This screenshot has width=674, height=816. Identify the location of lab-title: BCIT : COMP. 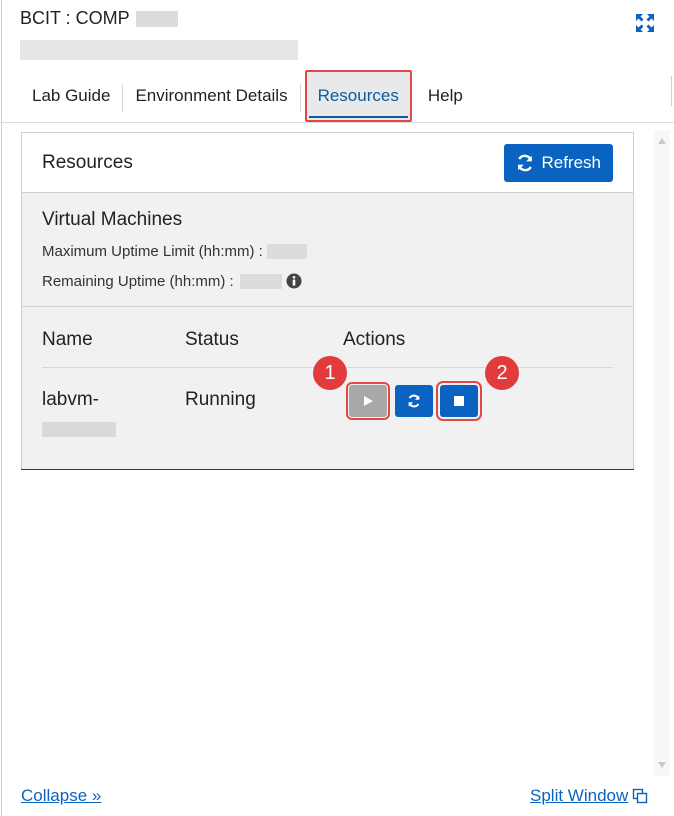
(99, 18).